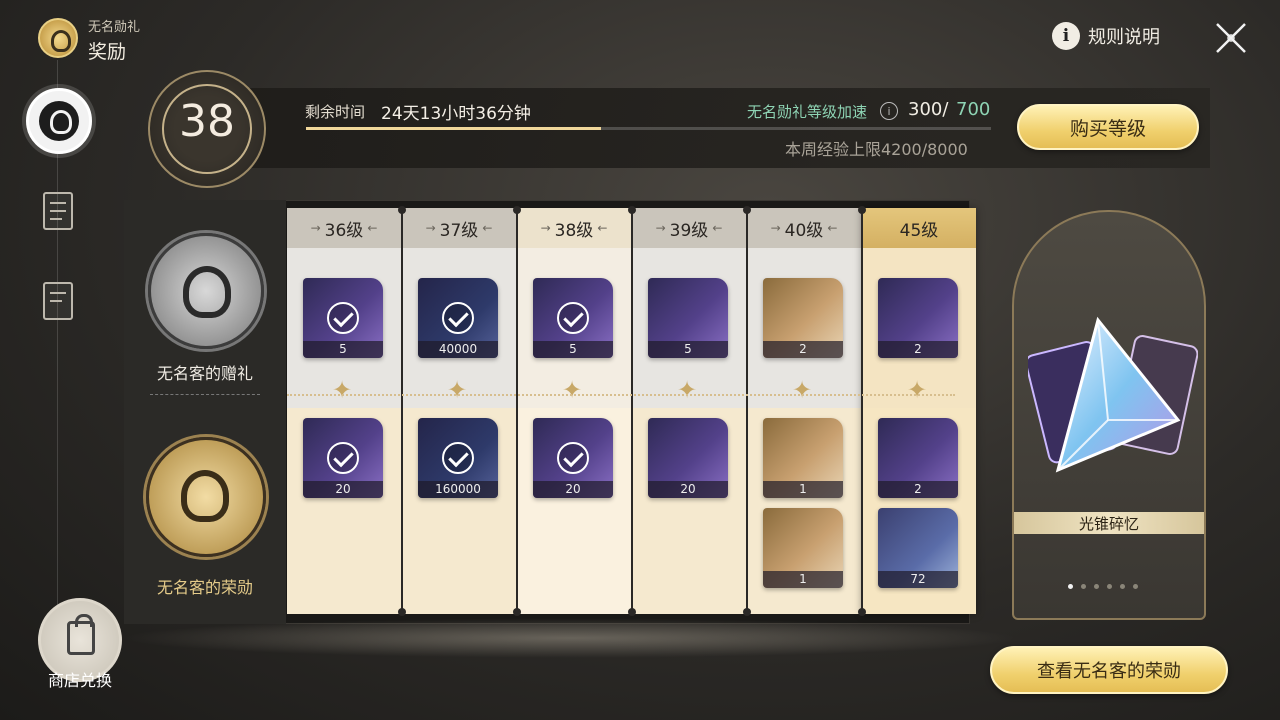  I want to click on clipboard-line, so click(58, 211).